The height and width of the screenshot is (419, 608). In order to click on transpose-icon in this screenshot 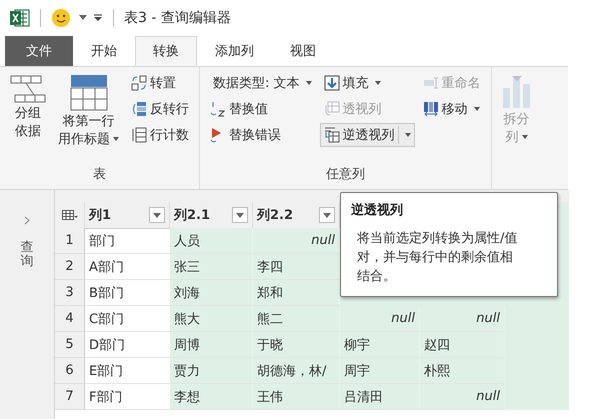, I will do `click(139, 83)`.